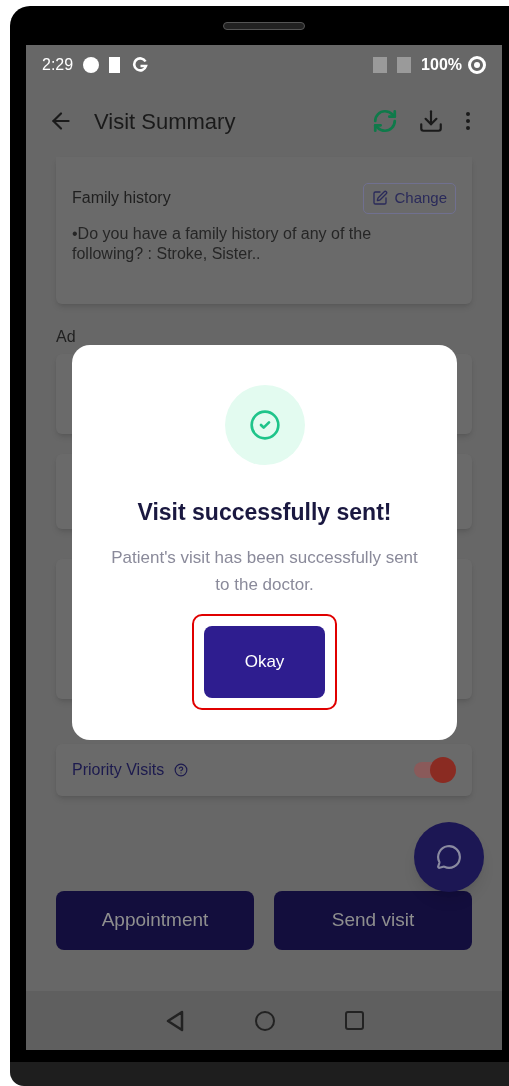 This screenshot has height=1086, width=509. Describe the element at coordinates (222, 243) in the screenshot. I see `family-history-text: •Do you have a family history of any of the following? : Stroke, Sister..` at that location.